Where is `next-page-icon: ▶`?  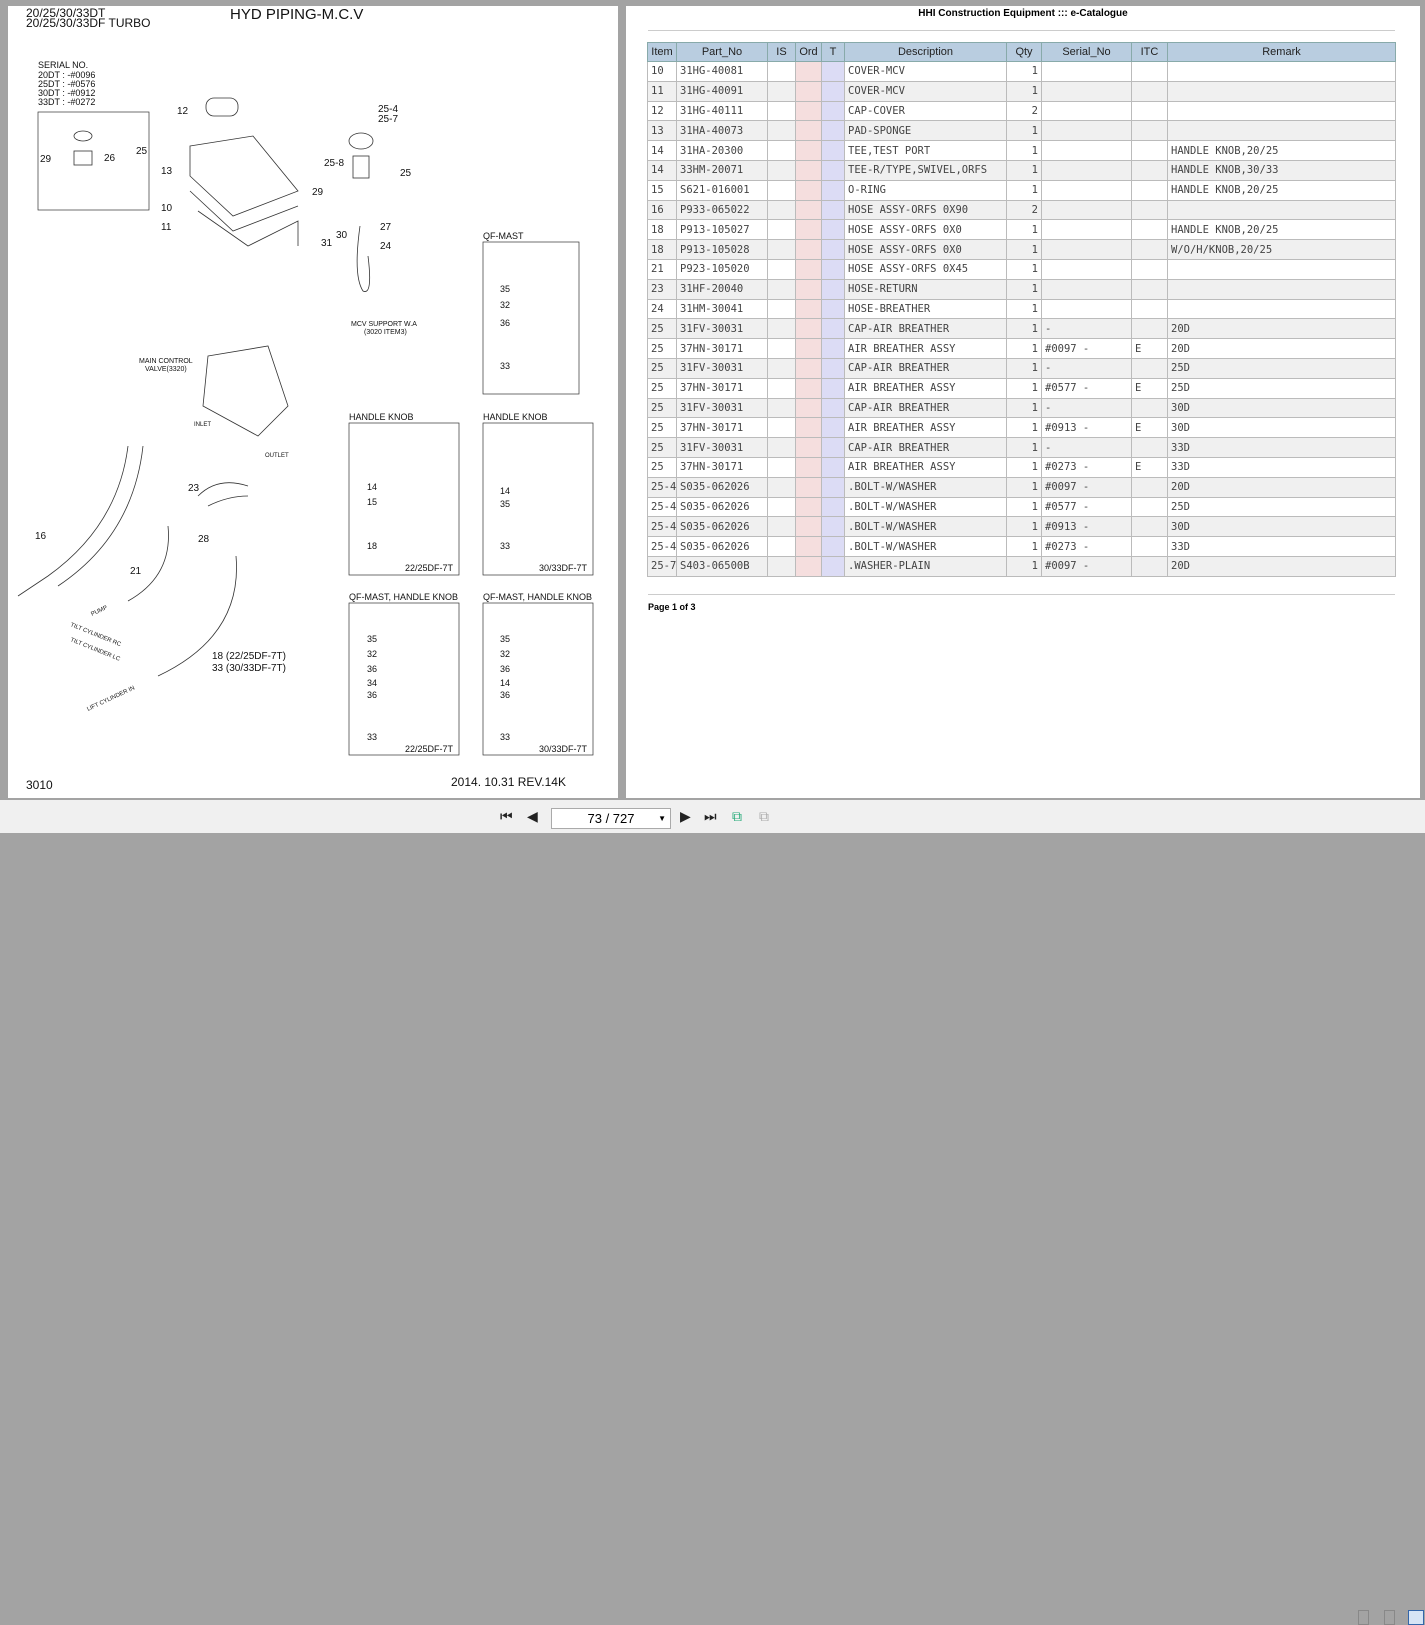 next-page-icon: ▶ is located at coordinates (685, 816).